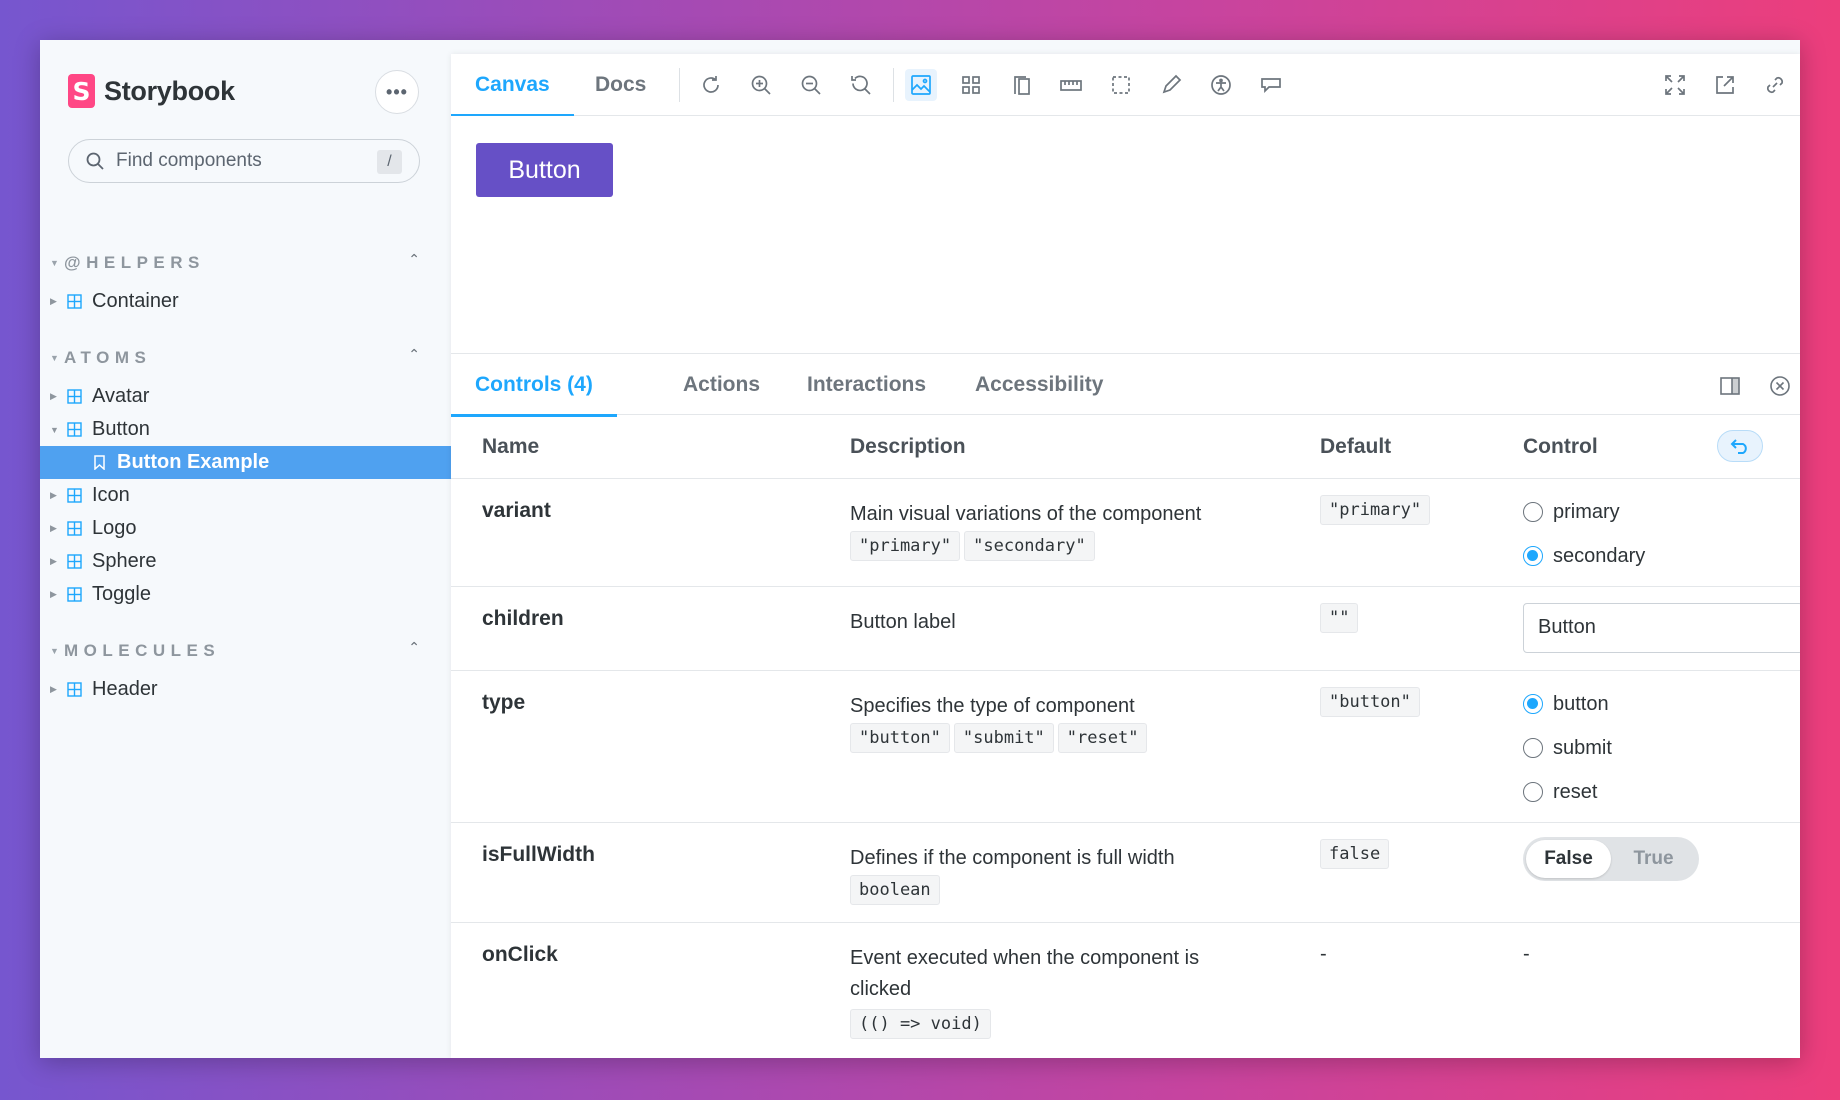  I want to click on type-chip: boolean, so click(895, 890).